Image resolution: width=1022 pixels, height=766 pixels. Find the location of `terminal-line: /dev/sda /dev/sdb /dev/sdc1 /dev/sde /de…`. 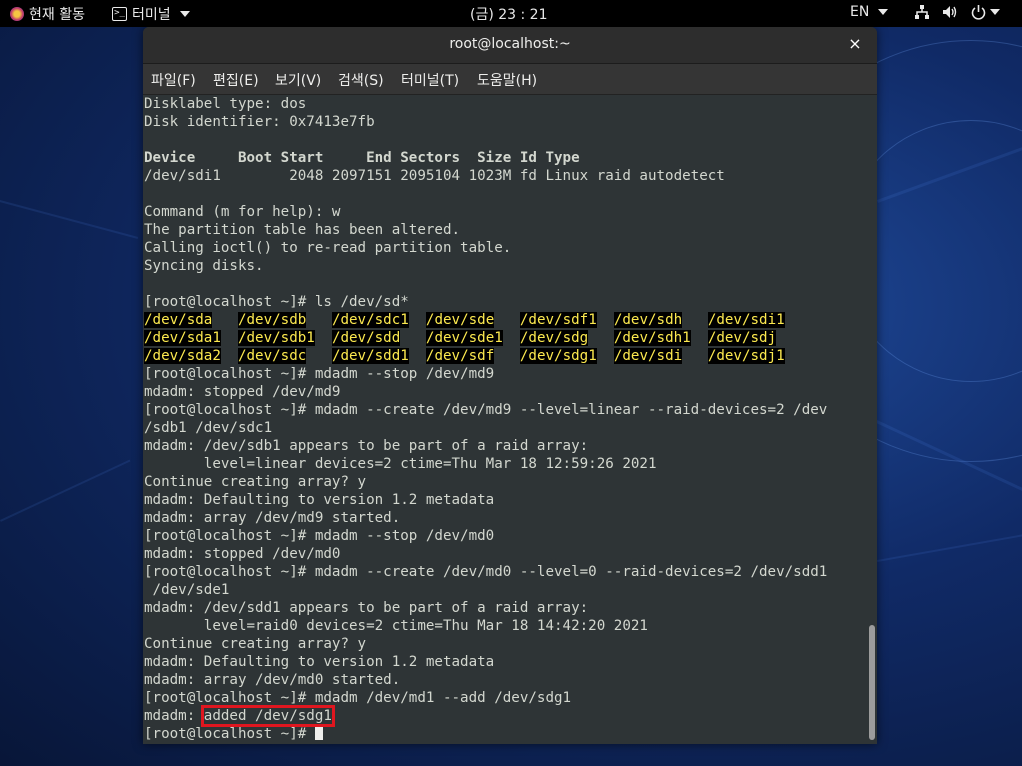

terminal-line: /dev/sda /dev/sdb /dev/sdc1 /dev/sde /de… is located at coordinates (504, 320).